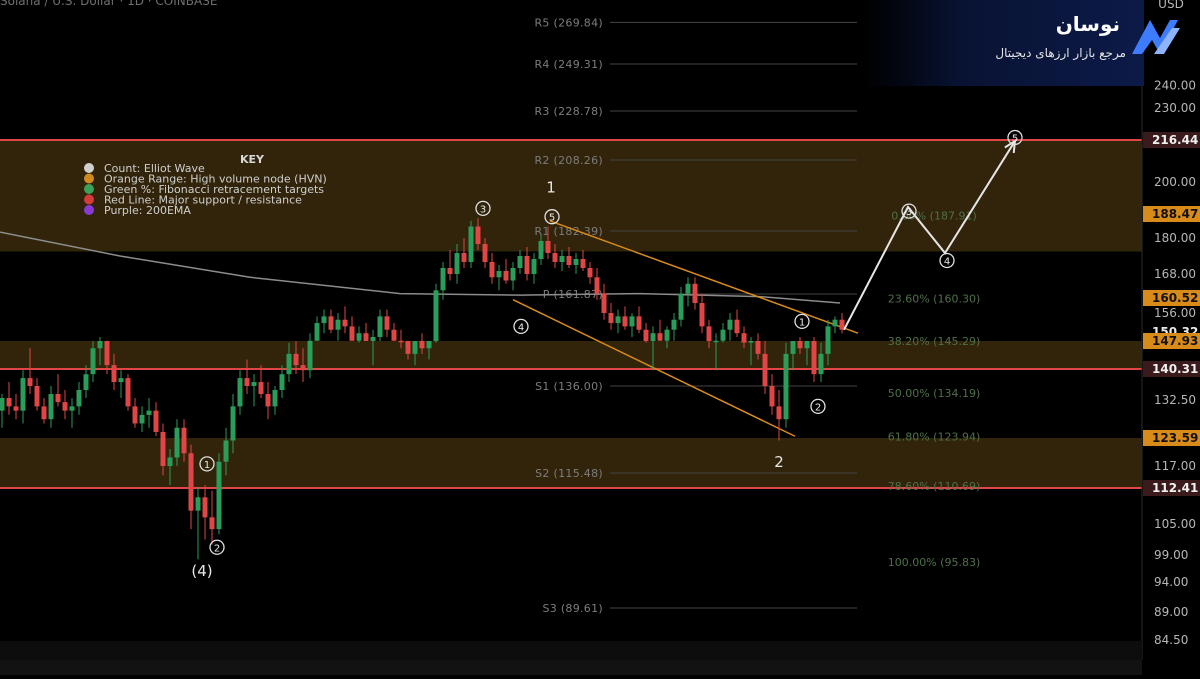 This screenshot has height=679, width=1200. What do you see at coordinates (1175, 369) in the screenshot?
I see `price-tag-label-5: 140.31` at bounding box center [1175, 369].